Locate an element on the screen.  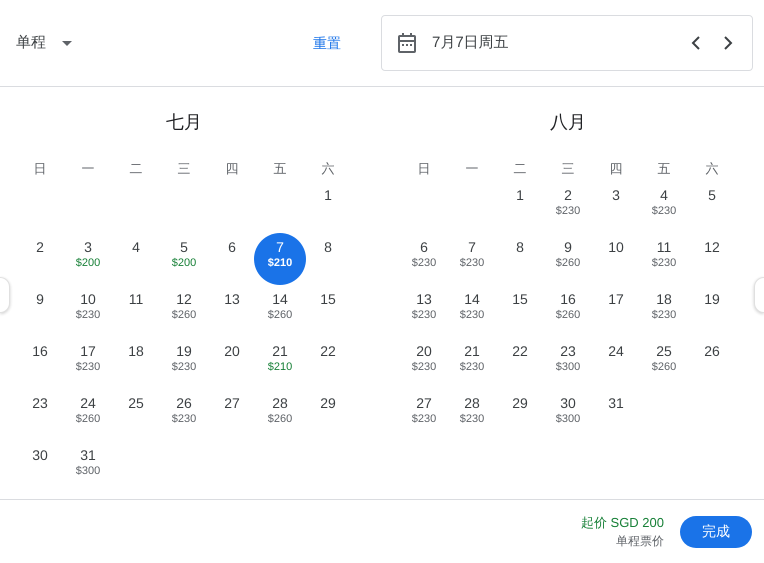
calendar-icon is located at coordinates (407, 43).